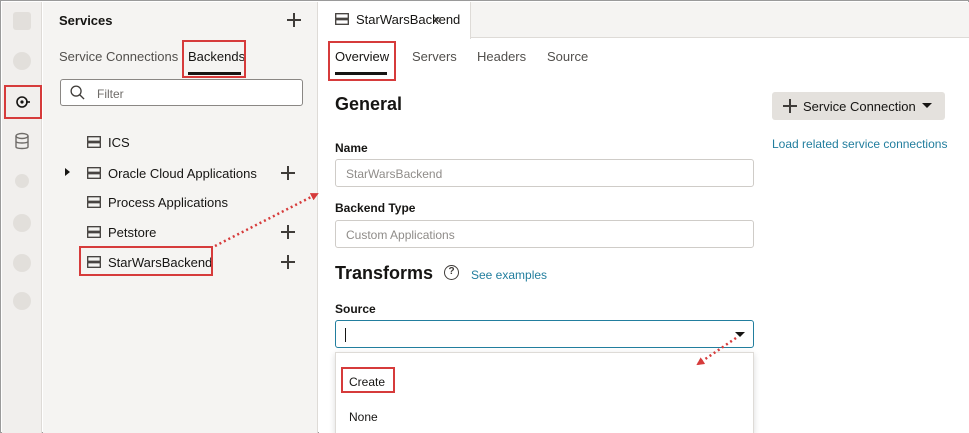 This screenshot has height=433, width=969. I want to click on layout-icon, so click(22, 61).